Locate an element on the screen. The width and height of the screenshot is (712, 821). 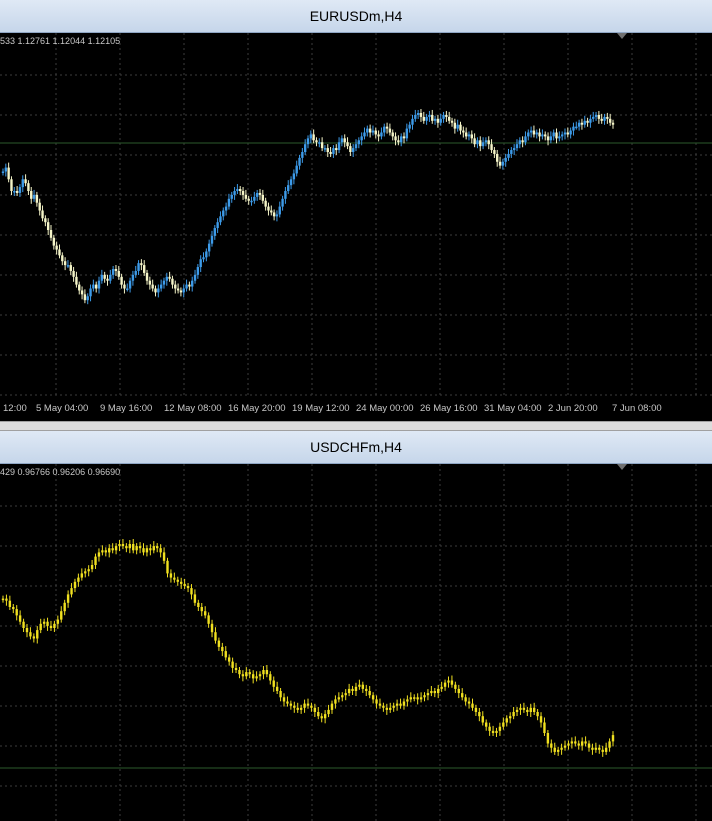
usdchf-title: USDCHFm,H4 is located at coordinates (356, 447).